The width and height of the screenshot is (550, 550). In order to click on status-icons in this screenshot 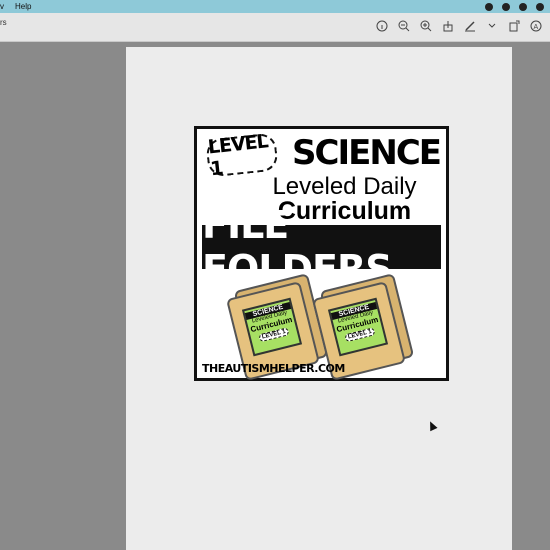, I will do `click(517, 6)`.